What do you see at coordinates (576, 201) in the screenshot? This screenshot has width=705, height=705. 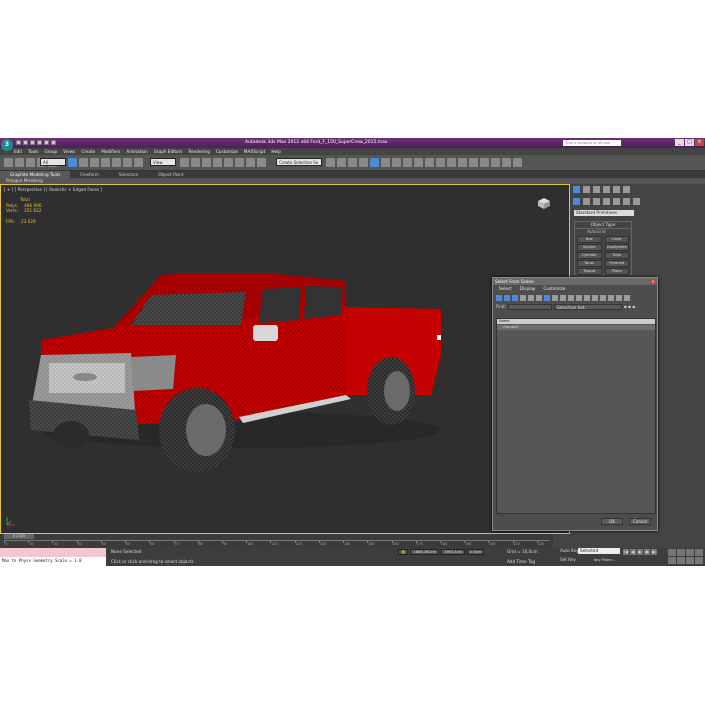 I see `geometry-icon` at bounding box center [576, 201].